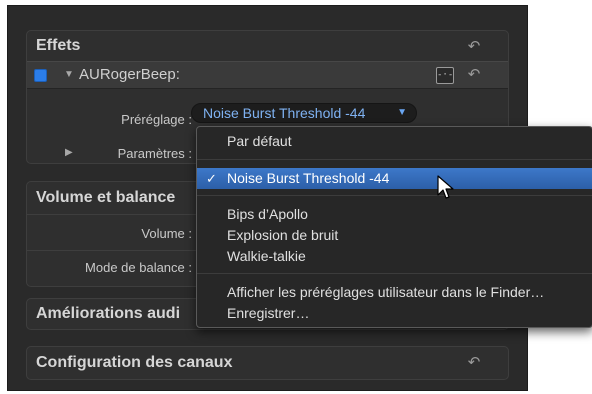 The width and height of the screenshot is (592, 394). Describe the element at coordinates (394, 256) in the screenshot. I see `menu-item-walkie: Walkie-talkie` at that location.